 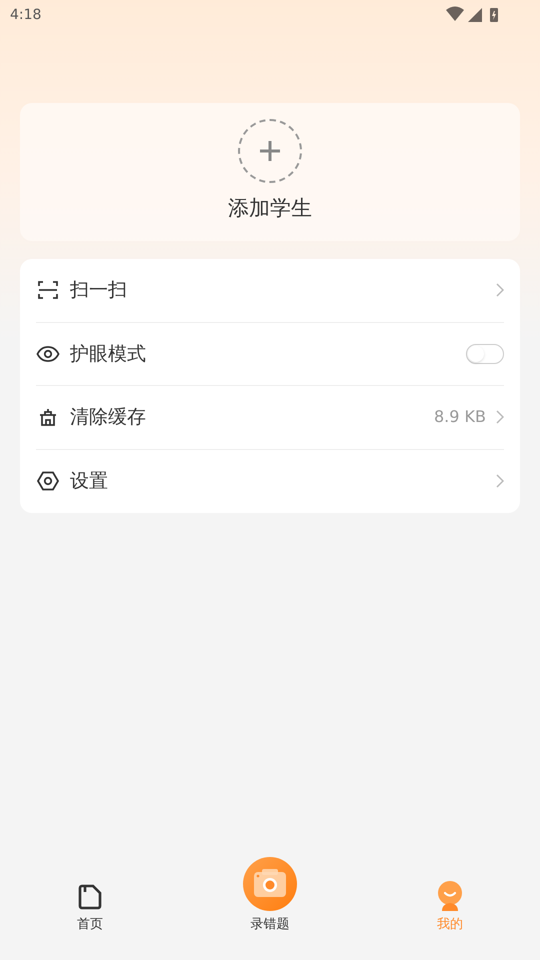 I want to click on add-student-button, so click(x=270, y=151).